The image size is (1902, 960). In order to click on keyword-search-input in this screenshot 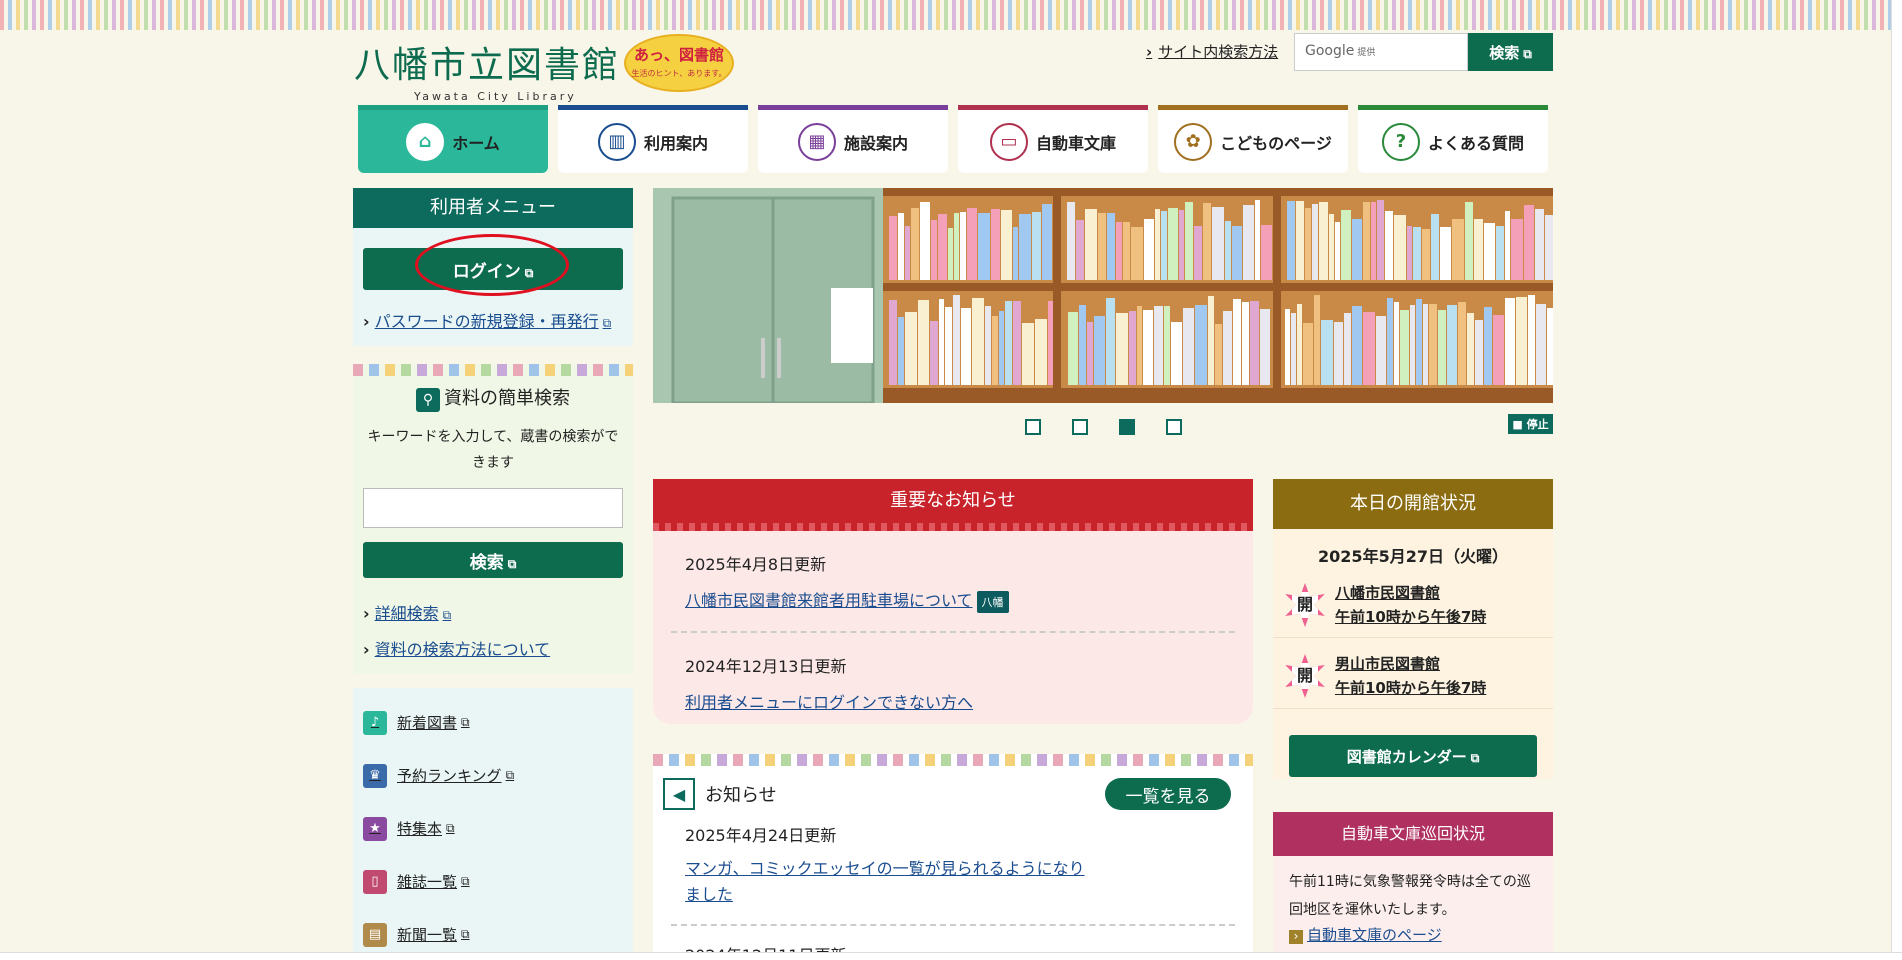, I will do `click(493, 508)`.